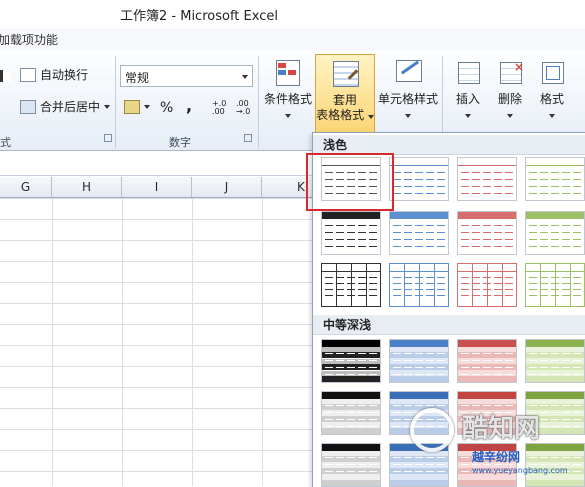 This screenshot has height=487, width=585. I want to click on format-button: 格式, so click(552, 90).